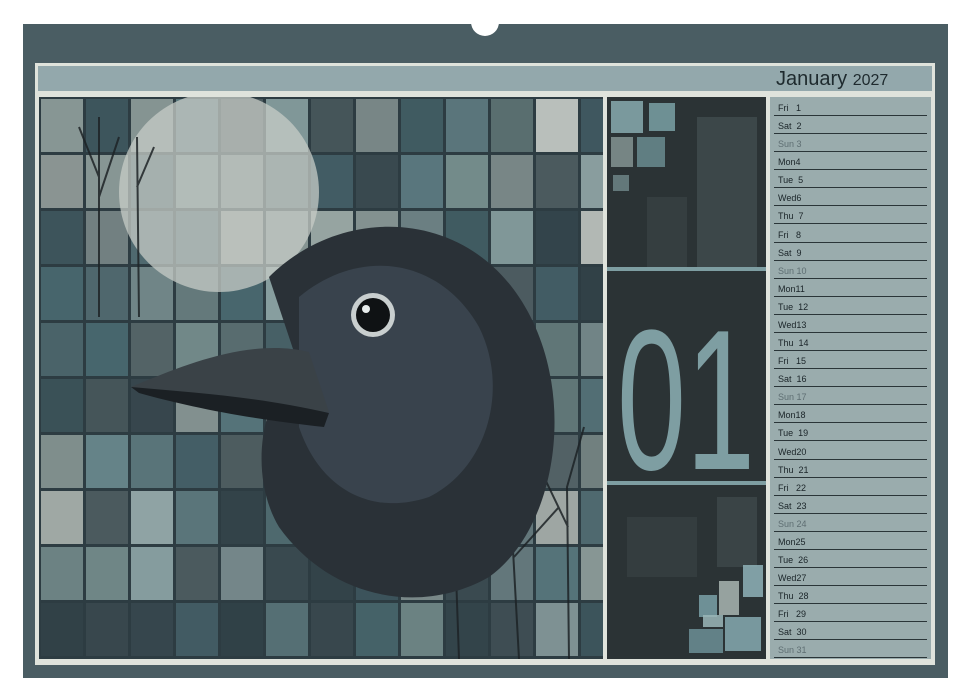  Describe the element at coordinates (792, 523) in the screenshot. I see `day-label: Sun 24` at that location.